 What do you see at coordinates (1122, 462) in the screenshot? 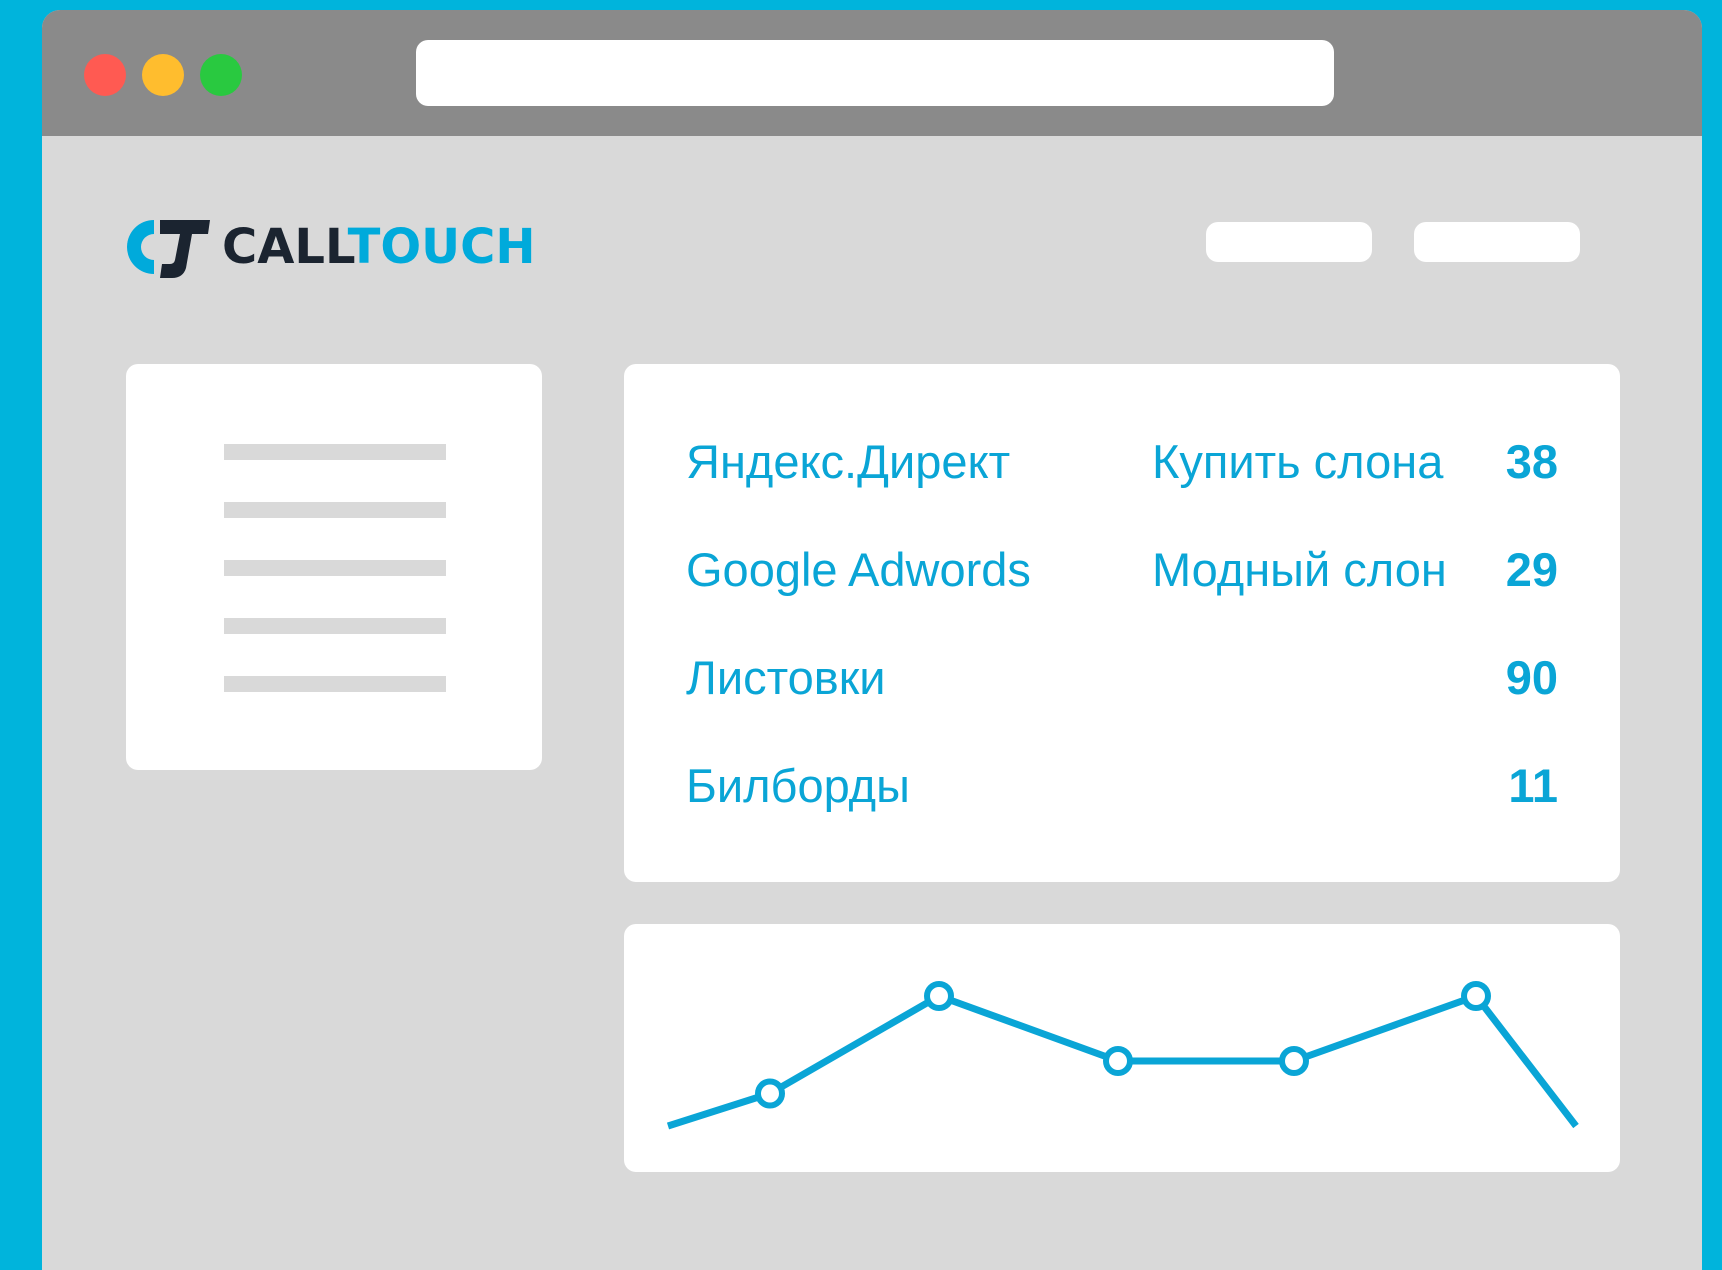
I see `table-row: Яндекс.Директ Купить слона 38` at bounding box center [1122, 462].